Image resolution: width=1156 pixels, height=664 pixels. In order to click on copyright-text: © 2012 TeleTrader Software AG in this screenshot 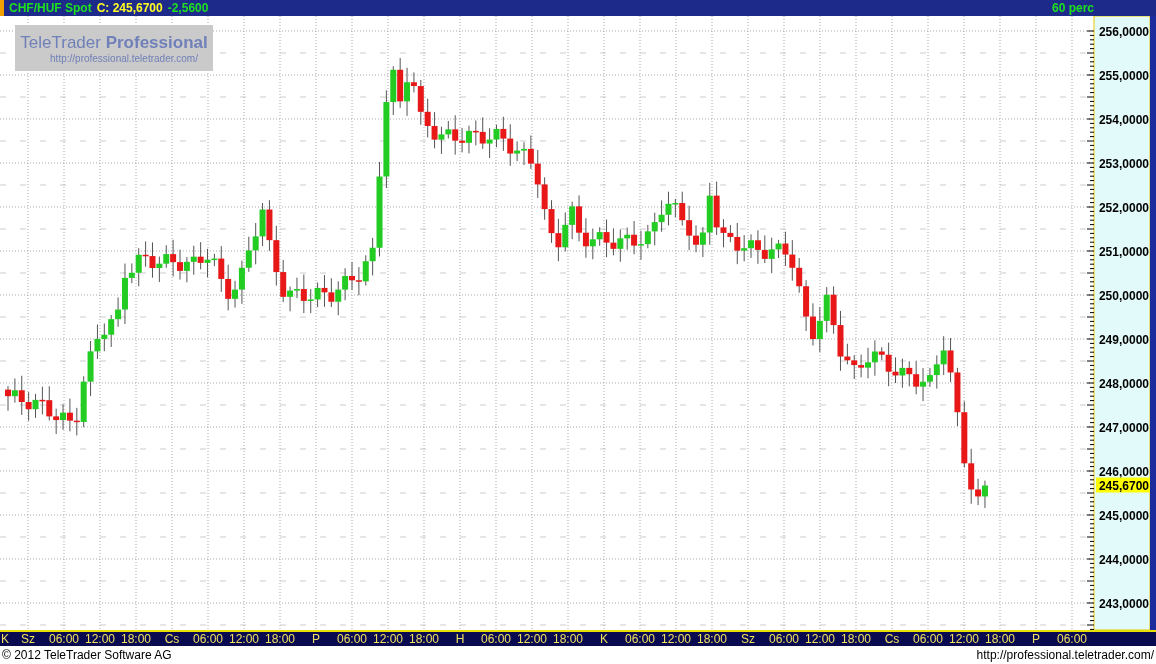, I will do `click(87, 655)`.